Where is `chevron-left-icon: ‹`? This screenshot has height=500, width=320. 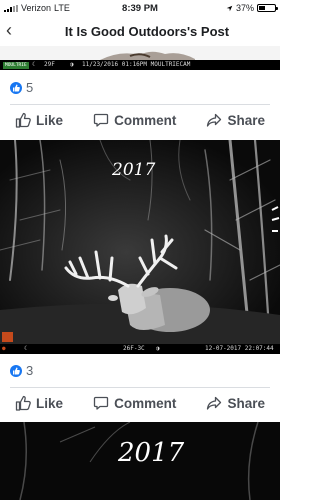
chevron-left-icon: ‹ is located at coordinates (9, 30).